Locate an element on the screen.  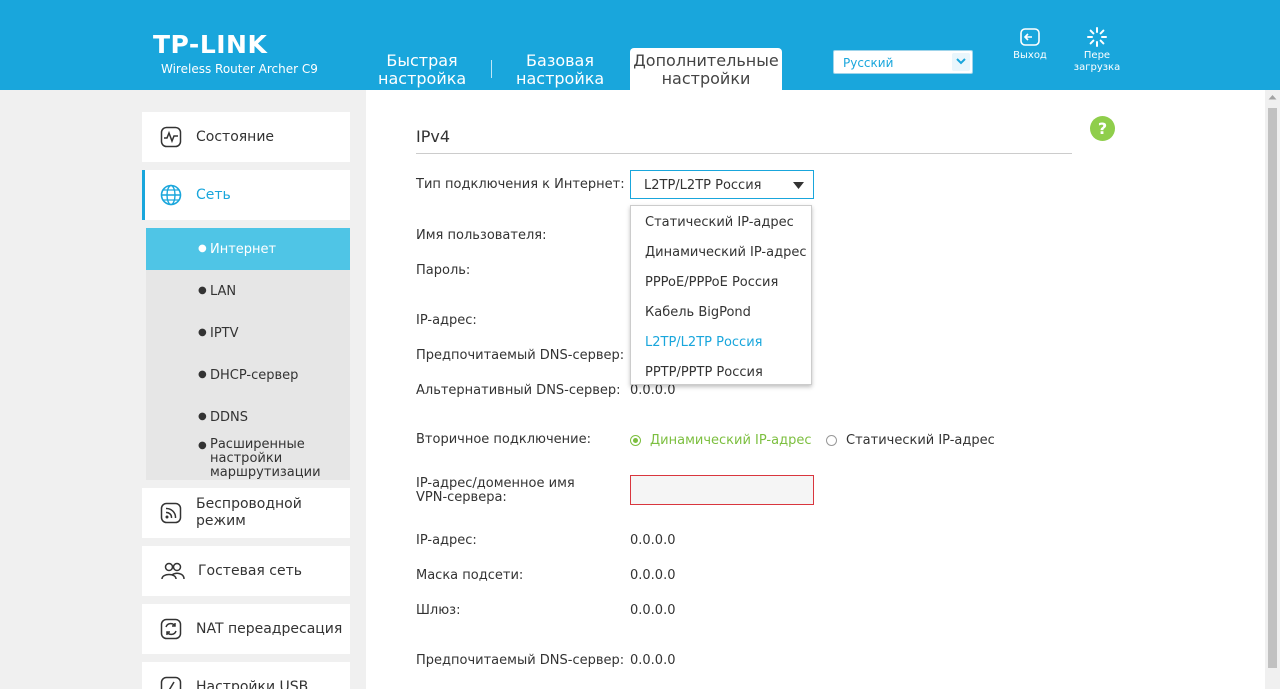
subnet-mask-value: 0.0.0.0 is located at coordinates (653, 575).